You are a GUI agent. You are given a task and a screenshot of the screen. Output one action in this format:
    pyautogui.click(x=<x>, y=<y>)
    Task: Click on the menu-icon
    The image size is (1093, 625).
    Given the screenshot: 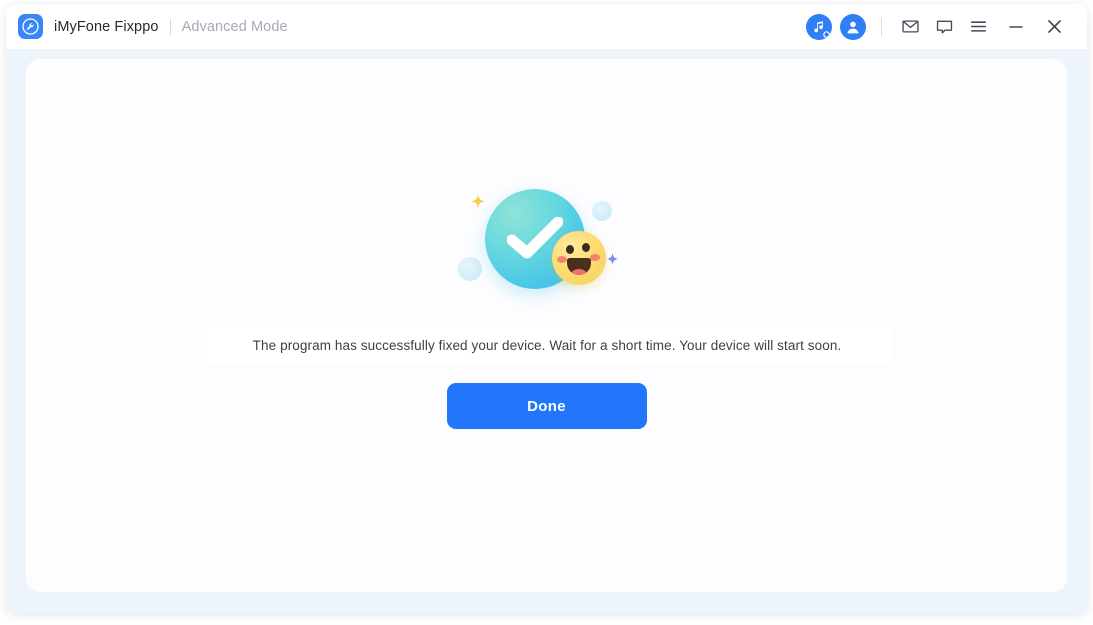 What is the action you would take?
    pyautogui.click(x=978, y=26)
    